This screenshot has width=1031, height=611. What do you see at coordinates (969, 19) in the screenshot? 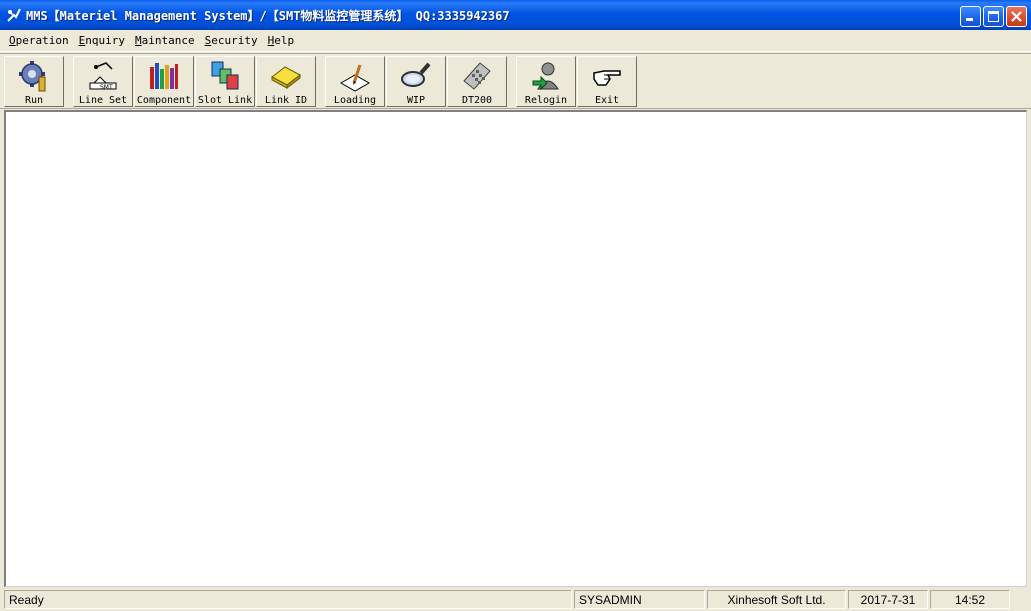
I see `minimize-icon` at bounding box center [969, 19].